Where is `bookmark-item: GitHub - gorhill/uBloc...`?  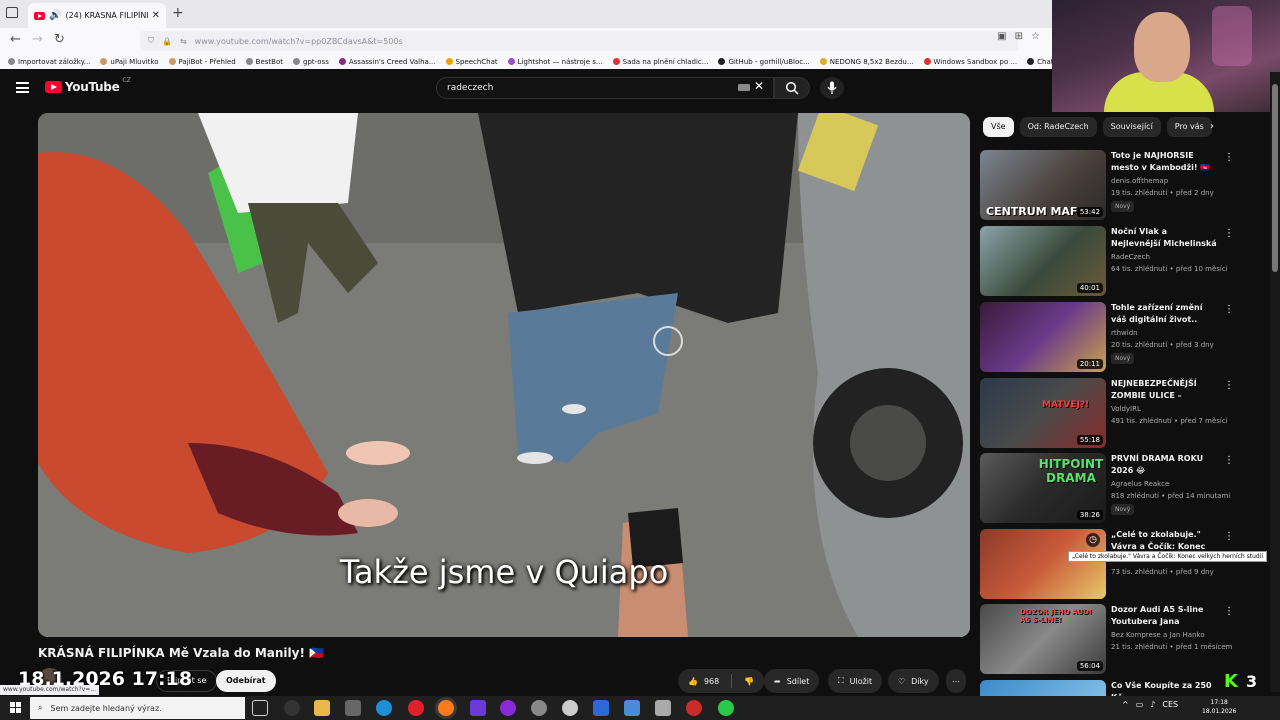
bookmark-item: GitHub - gorhill/uBloc... is located at coordinates (764, 62).